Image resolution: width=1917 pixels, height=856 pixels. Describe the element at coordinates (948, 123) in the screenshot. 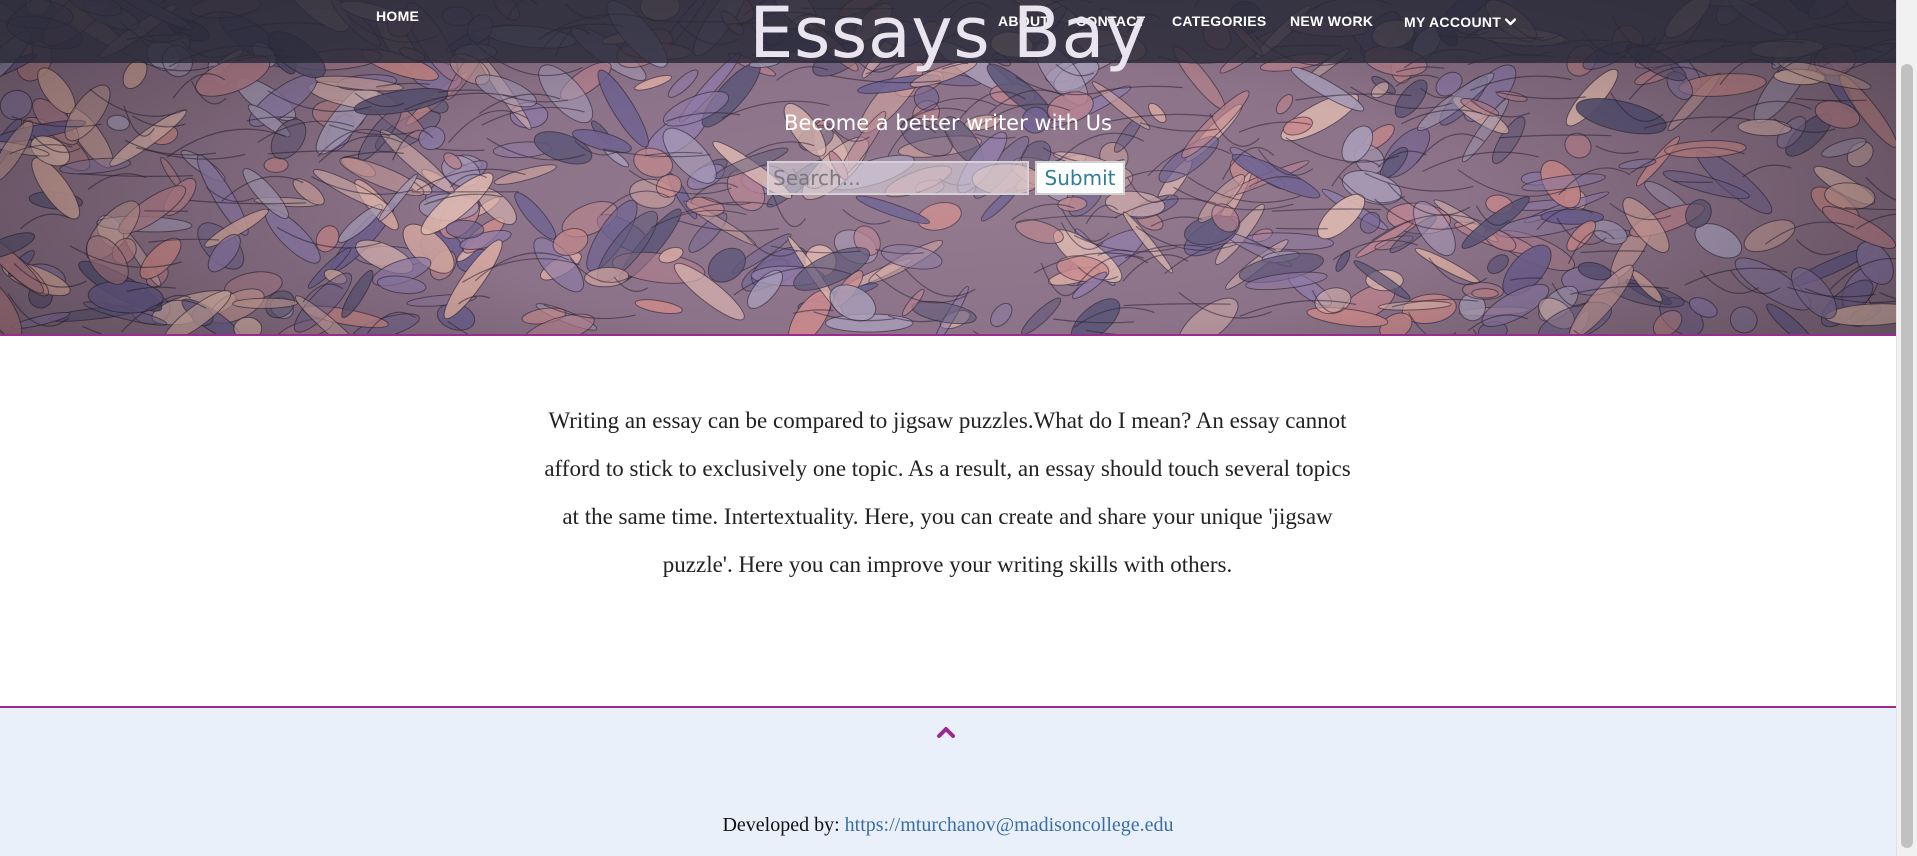

I see `site-tagline: Become a better writer with Us` at that location.